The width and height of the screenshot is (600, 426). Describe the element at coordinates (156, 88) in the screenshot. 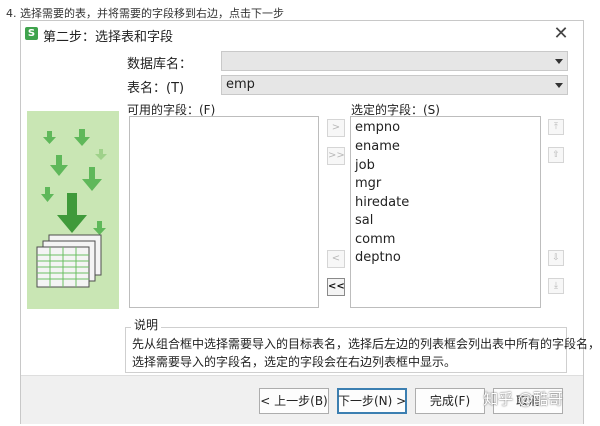

I see `table-label: 表名：(T)` at that location.